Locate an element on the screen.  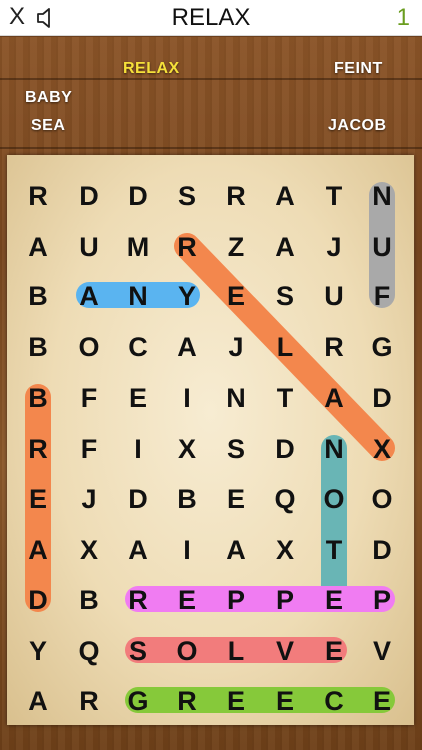
found-counter: 1 is located at coordinates (403, 17).